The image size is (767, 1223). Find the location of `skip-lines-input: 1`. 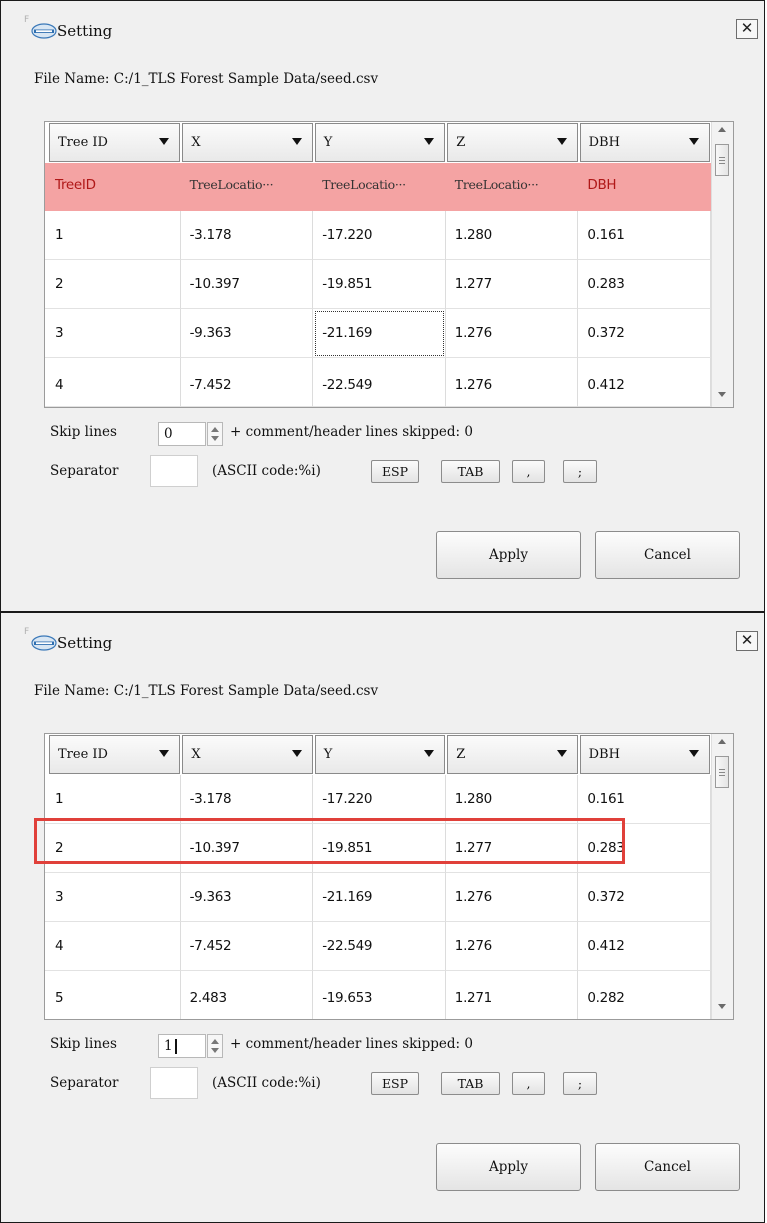

skip-lines-input: 1 is located at coordinates (182, 1046).